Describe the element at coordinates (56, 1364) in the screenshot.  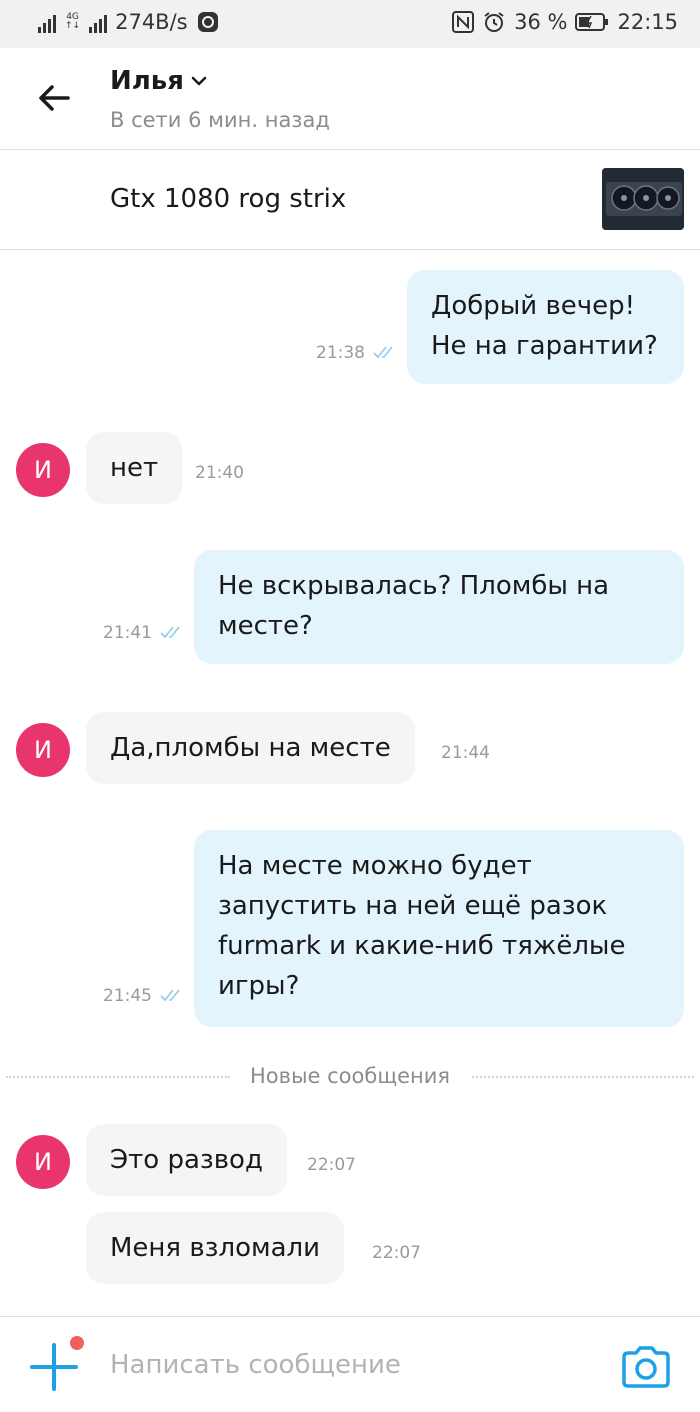
I see `attach-button` at that location.